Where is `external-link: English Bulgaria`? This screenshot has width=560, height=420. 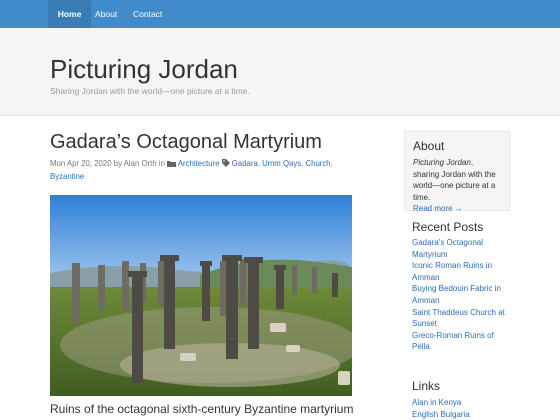 external-link: English Bulgaria is located at coordinates (459, 414).